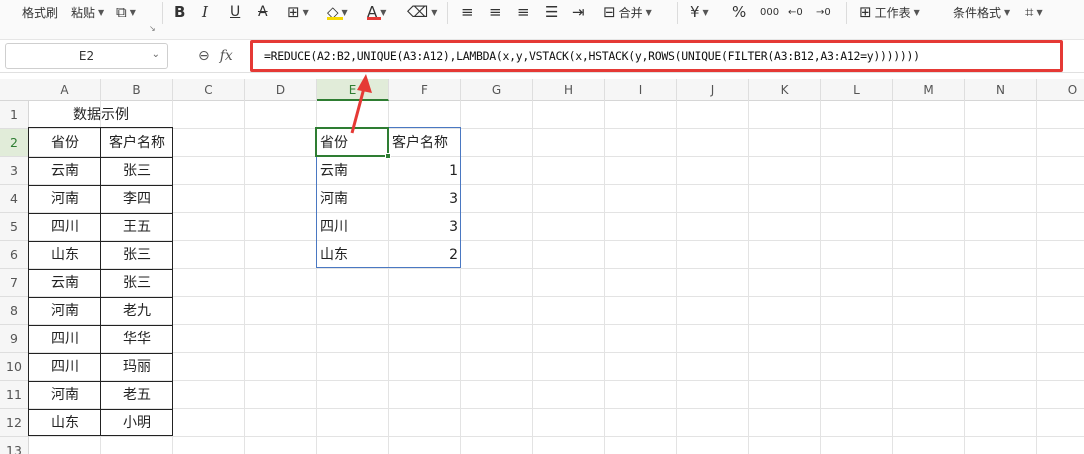 This screenshot has width=1084, height=454. Describe the element at coordinates (281, 90) in the screenshot. I see `column-header-d: D` at that location.